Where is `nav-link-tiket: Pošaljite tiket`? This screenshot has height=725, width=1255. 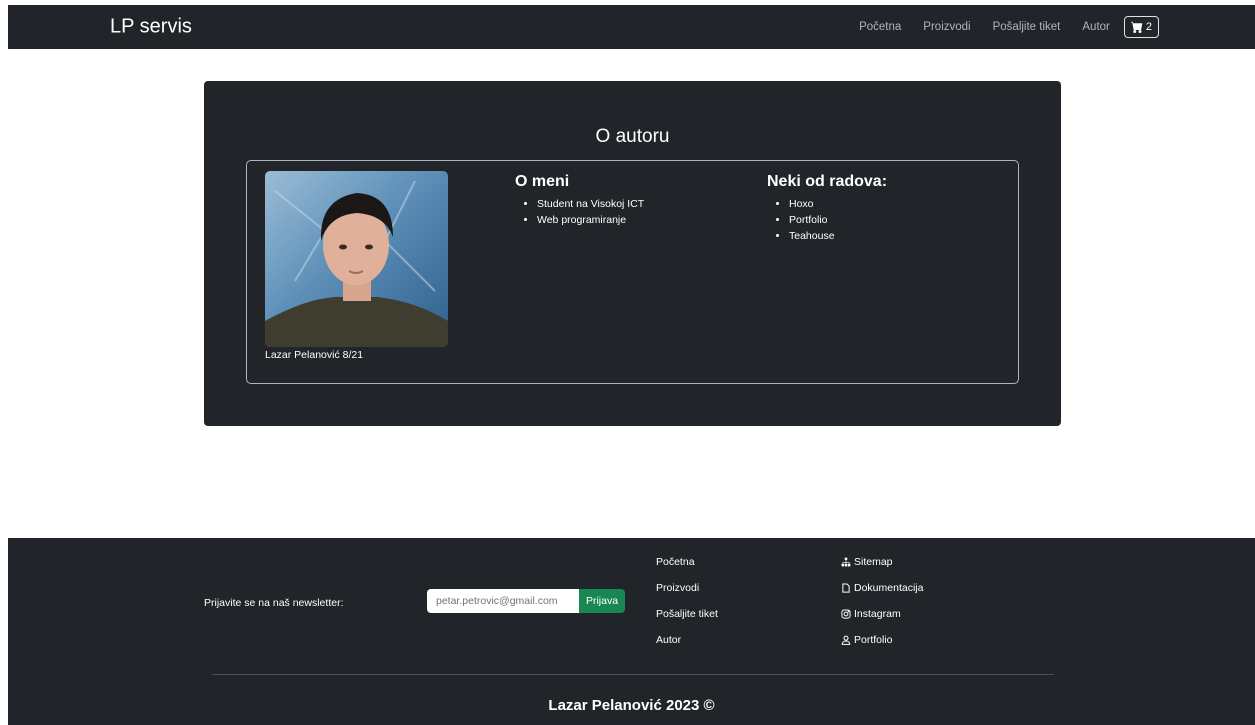
nav-link-tiket: Pošaljite tiket is located at coordinates (1027, 27).